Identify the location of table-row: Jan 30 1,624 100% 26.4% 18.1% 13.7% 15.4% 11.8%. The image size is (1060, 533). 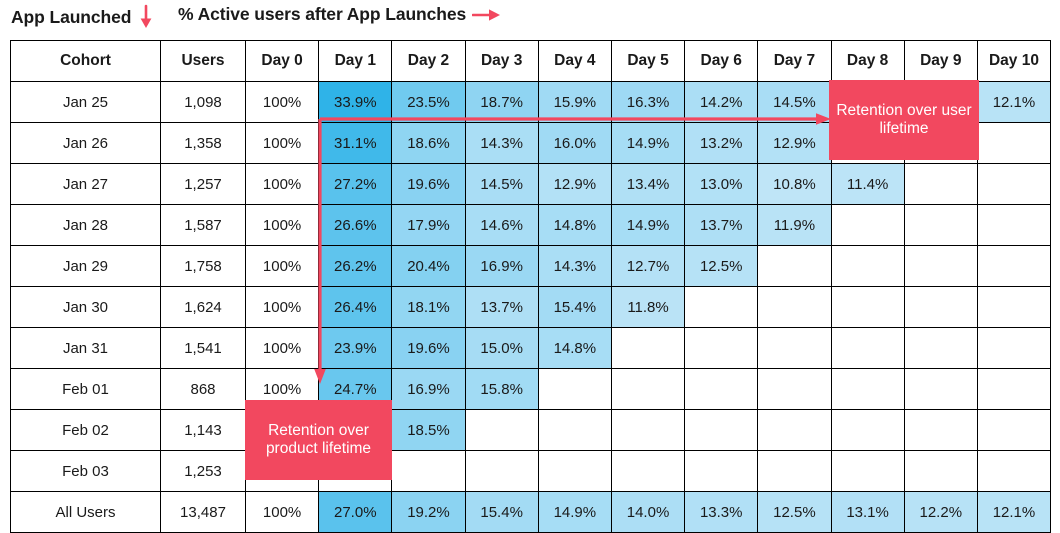
(531, 307).